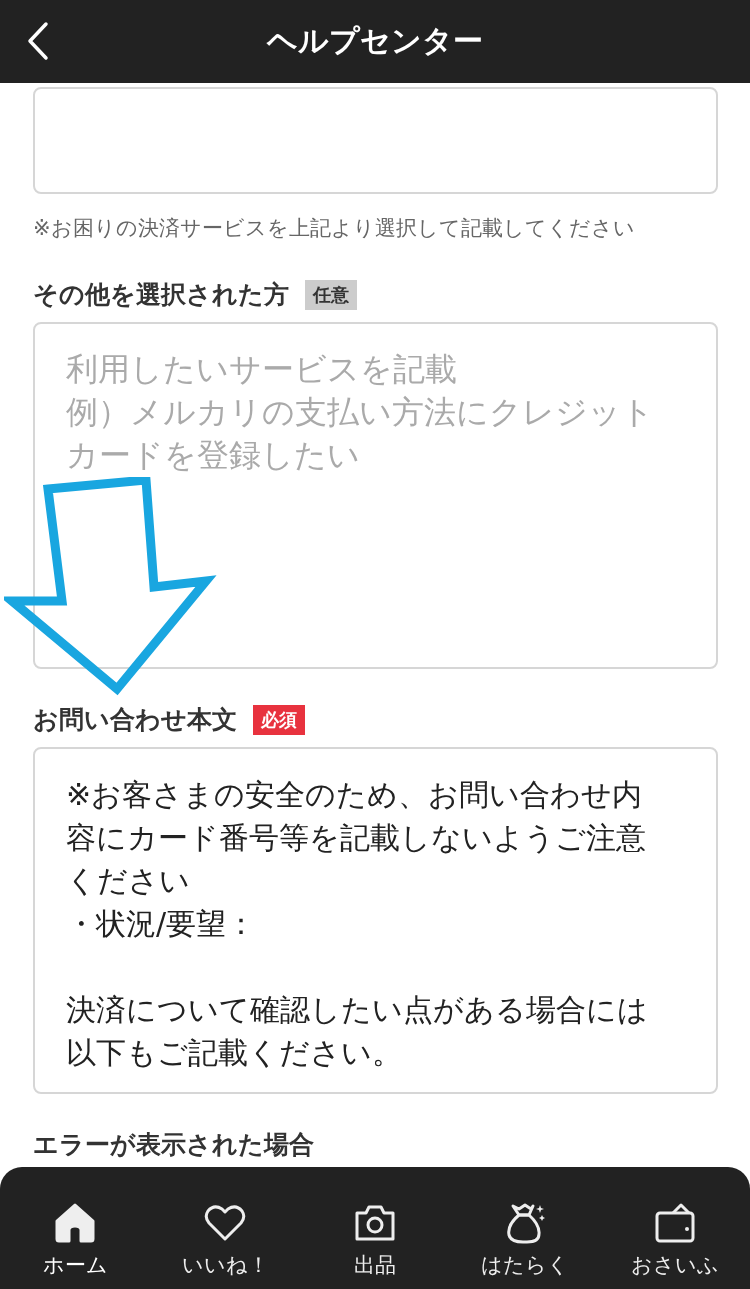  I want to click on tab-item: おさいふ, so click(675, 1240).